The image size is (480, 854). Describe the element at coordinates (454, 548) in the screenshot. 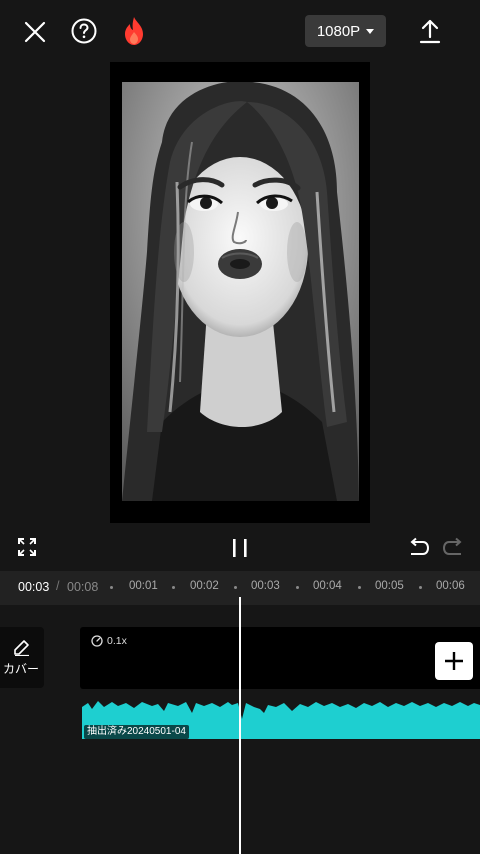

I see `redo-icon` at that location.